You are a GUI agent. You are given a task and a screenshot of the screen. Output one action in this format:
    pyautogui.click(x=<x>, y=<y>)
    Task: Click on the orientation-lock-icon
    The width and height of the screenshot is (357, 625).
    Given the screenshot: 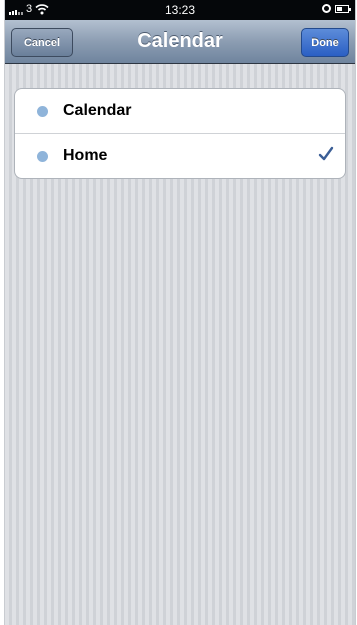 What is the action you would take?
    pyautogui.click(x=326, y=8)
    